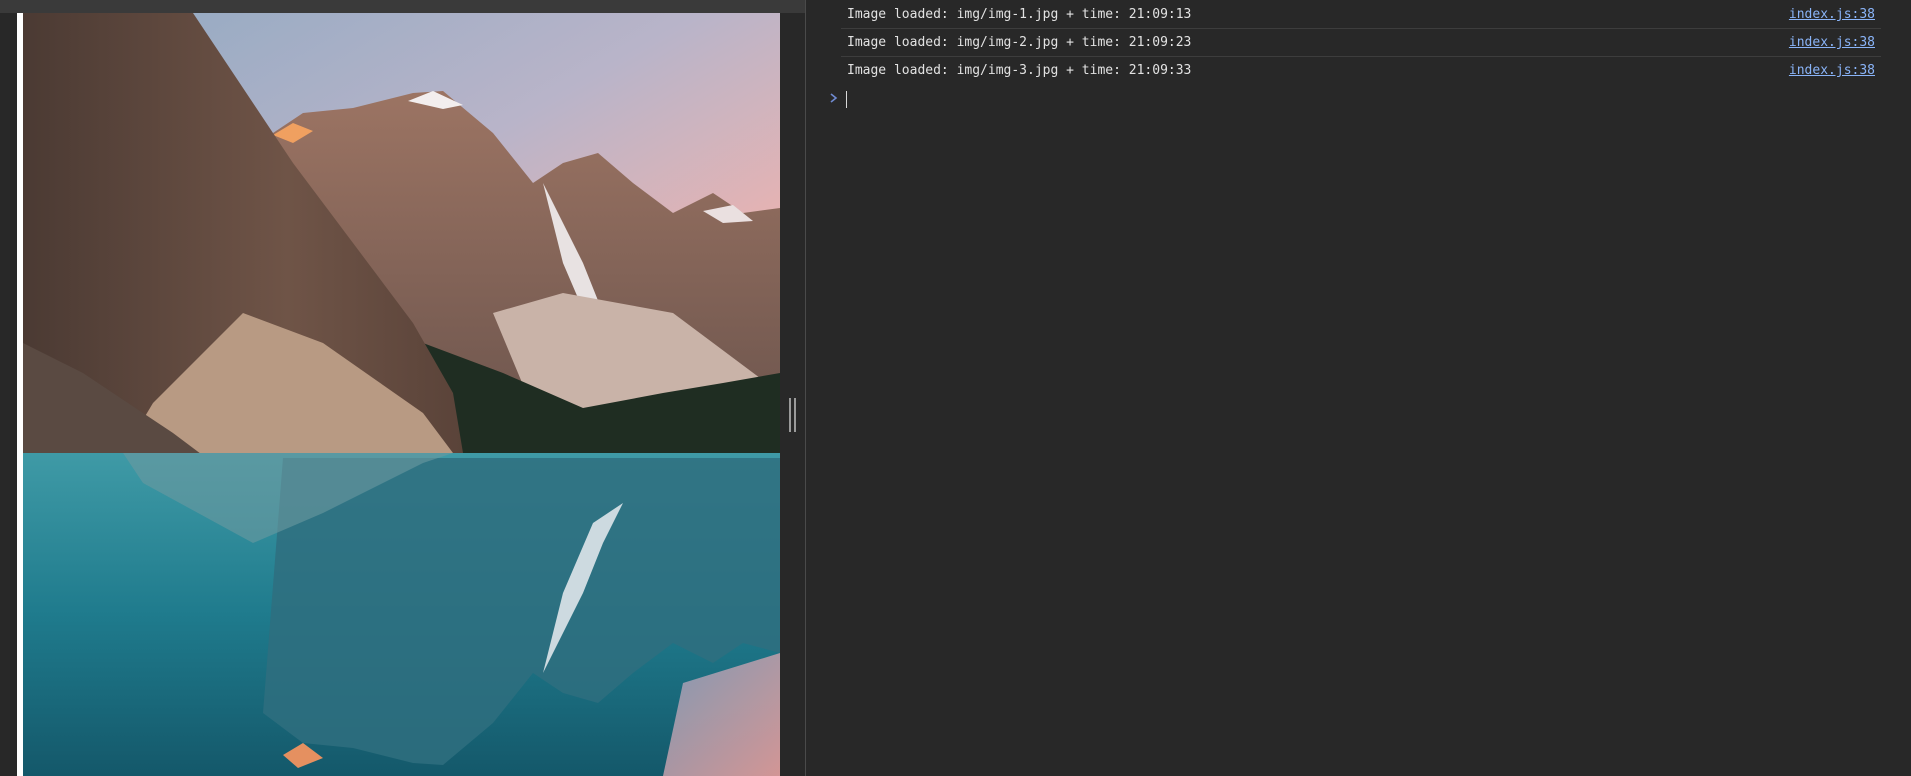 This screenshot has width=1911, height=776. What do you see at coordinates (846, 99) in the screenshot?
I see `text-caret` at bounding box center [846, 99].